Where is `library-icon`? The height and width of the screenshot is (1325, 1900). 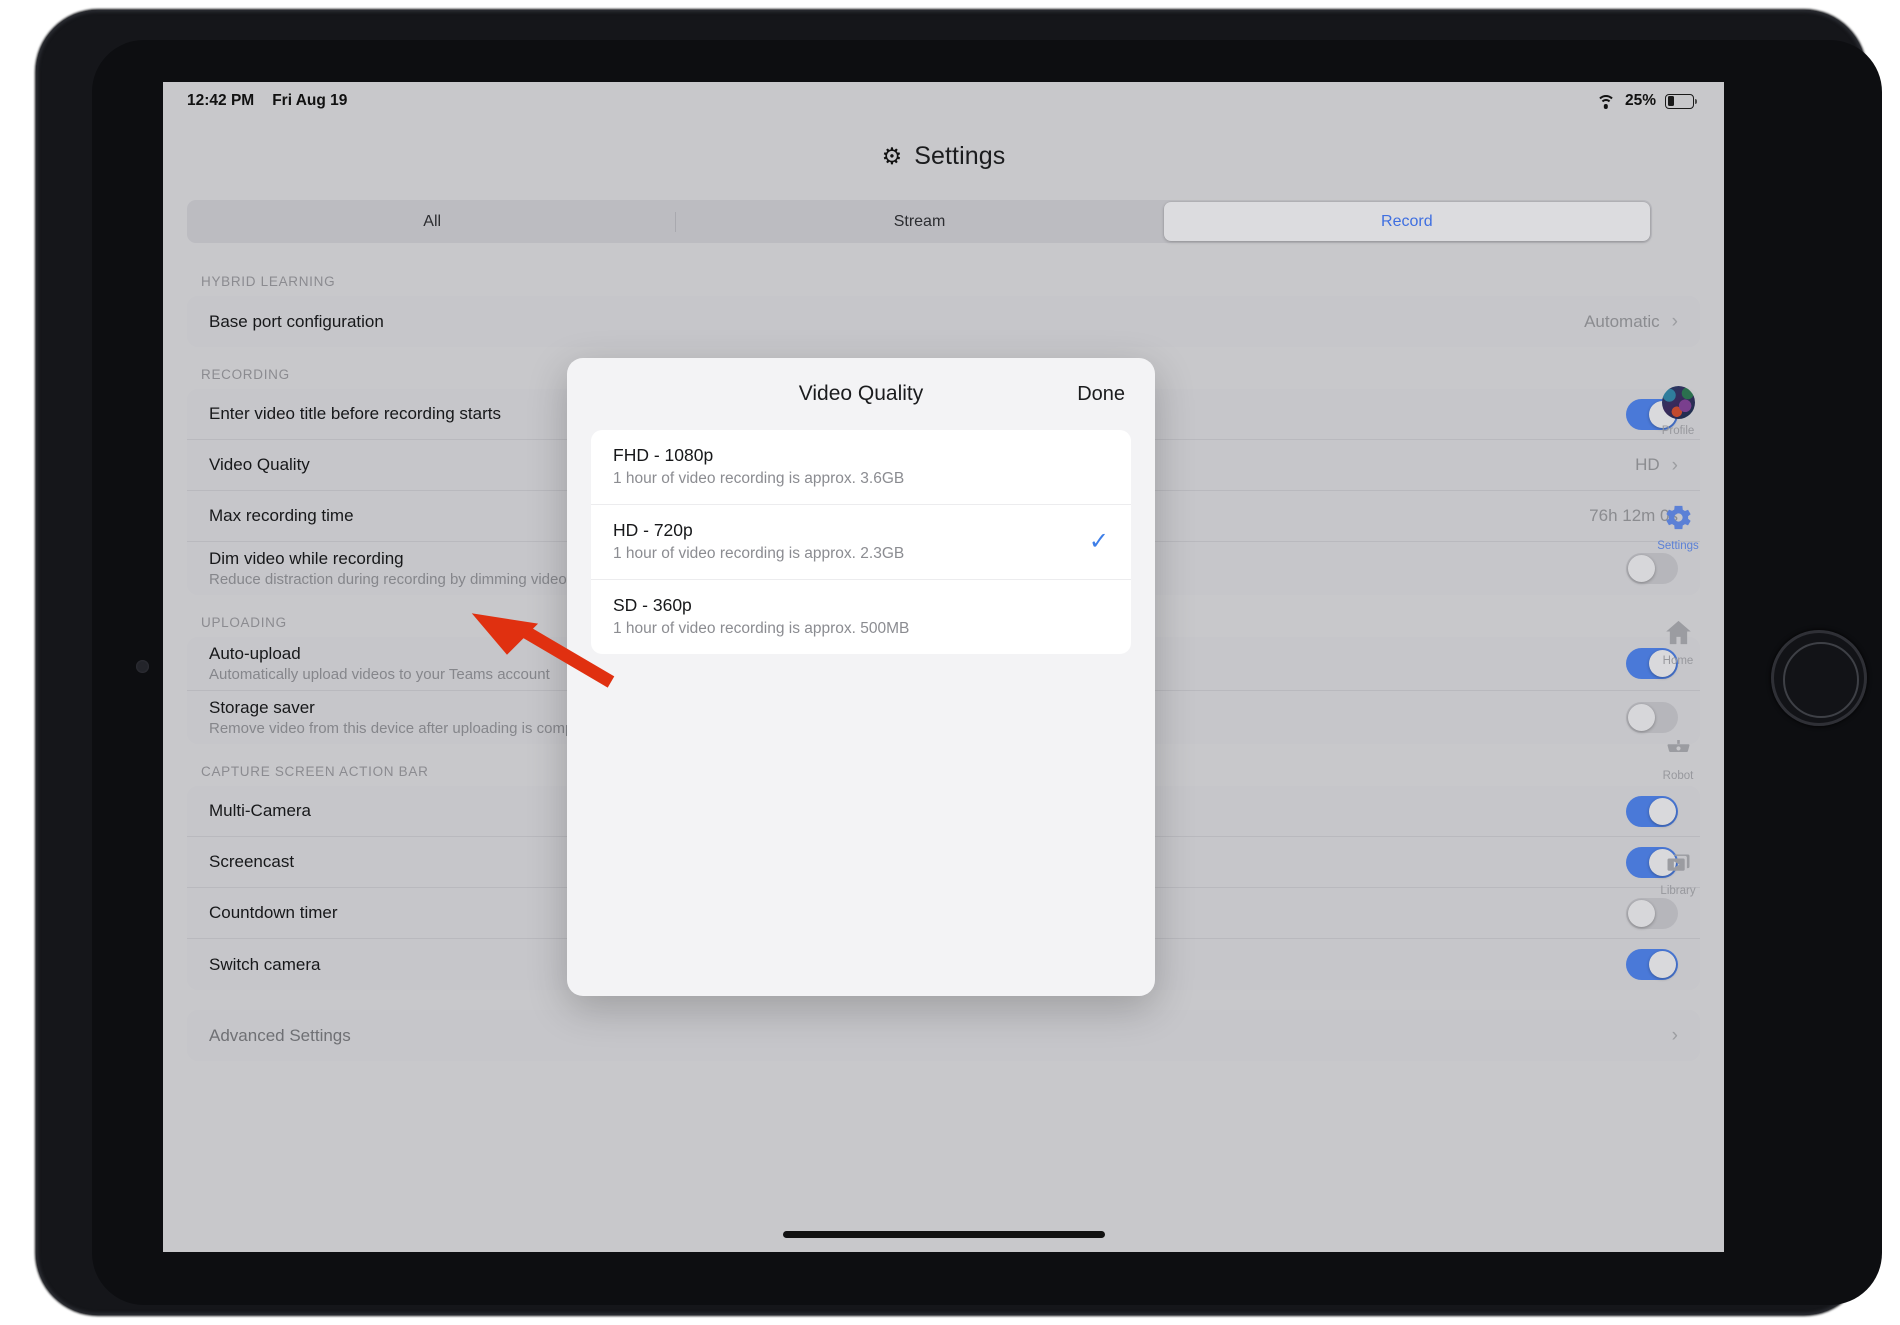 library-icon is located at coordinates (1678, 863).